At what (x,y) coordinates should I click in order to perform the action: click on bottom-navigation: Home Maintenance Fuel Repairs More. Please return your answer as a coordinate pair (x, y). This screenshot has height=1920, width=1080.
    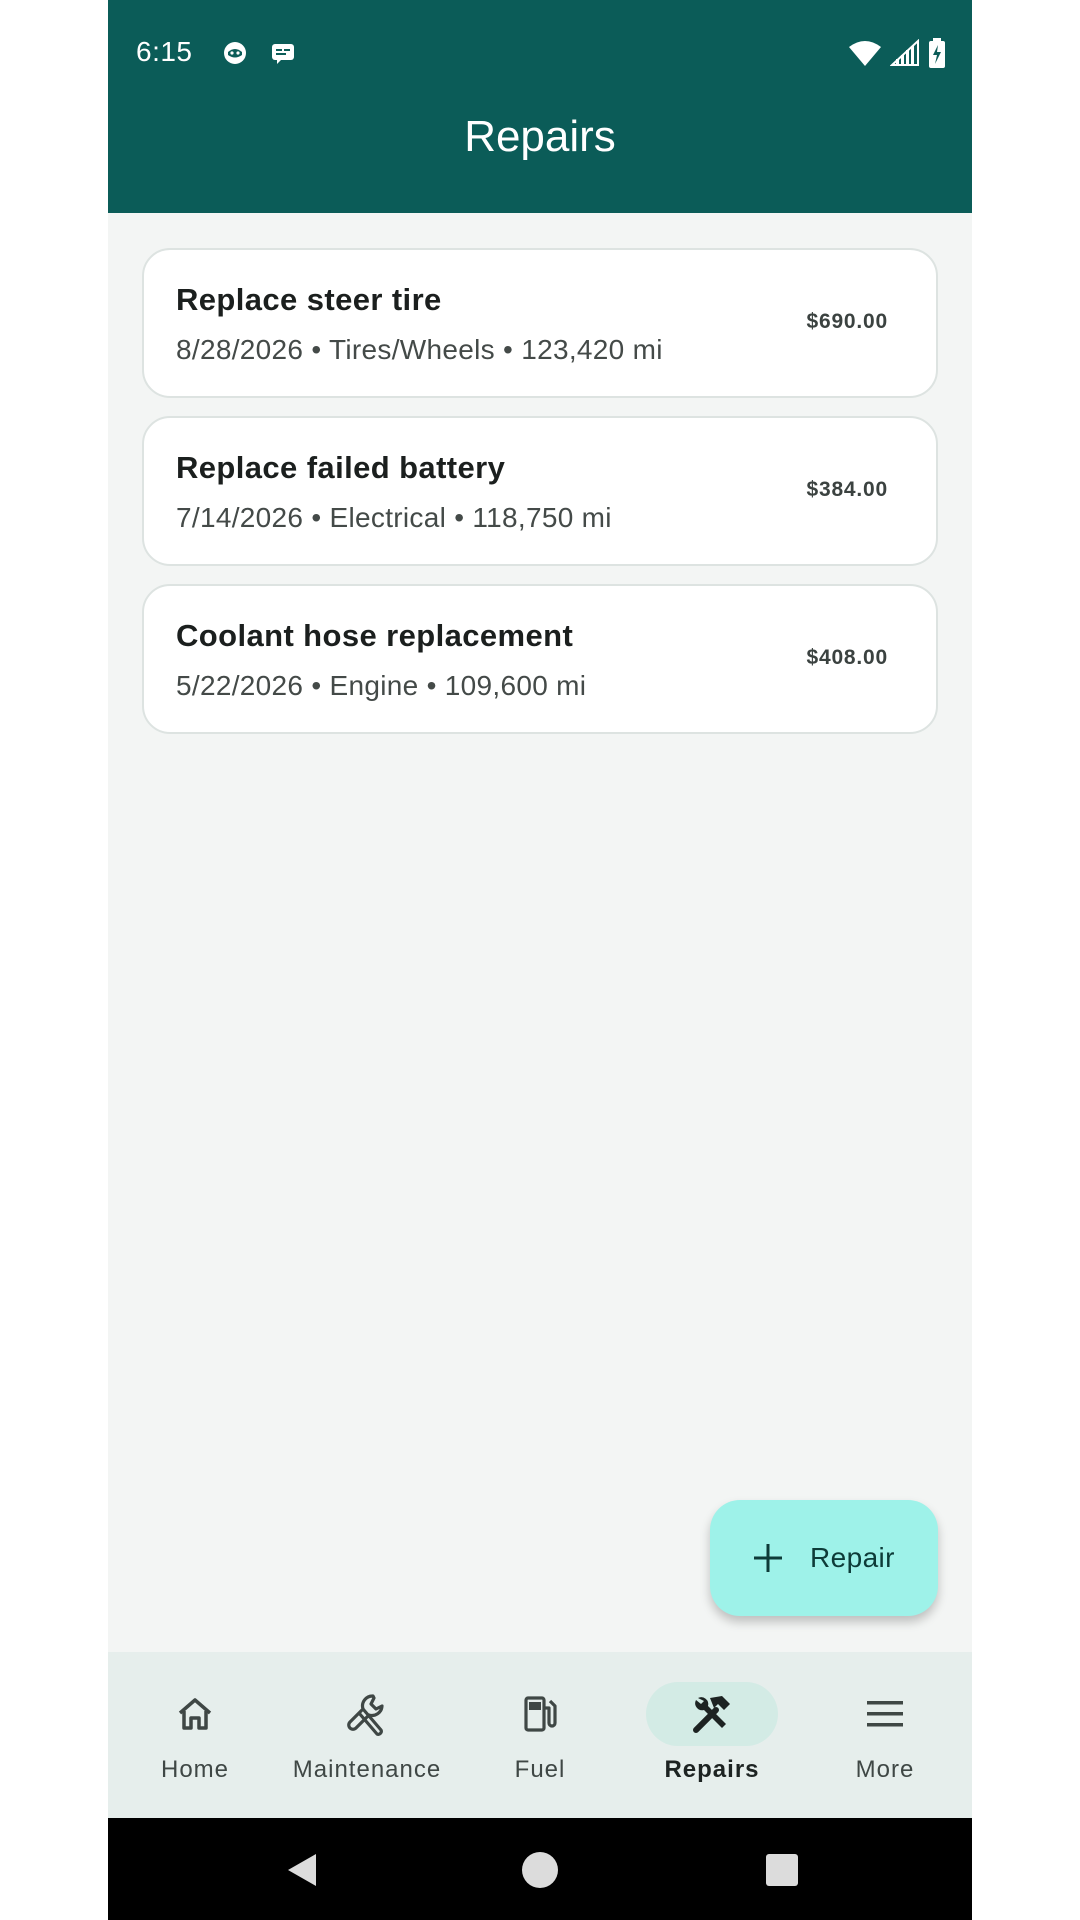
    Looking at the image, I should click on (540, 1735).